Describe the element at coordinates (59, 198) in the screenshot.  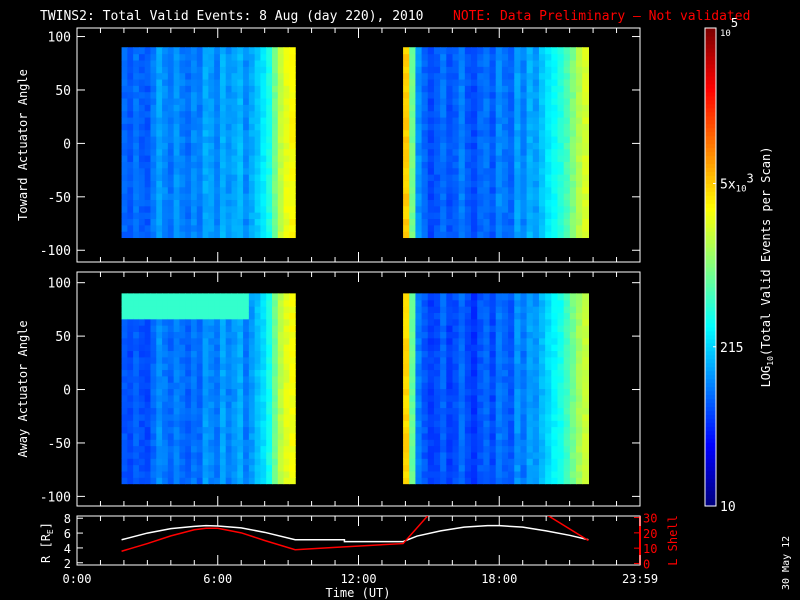
I see `y-tick-label: -50` at that location.